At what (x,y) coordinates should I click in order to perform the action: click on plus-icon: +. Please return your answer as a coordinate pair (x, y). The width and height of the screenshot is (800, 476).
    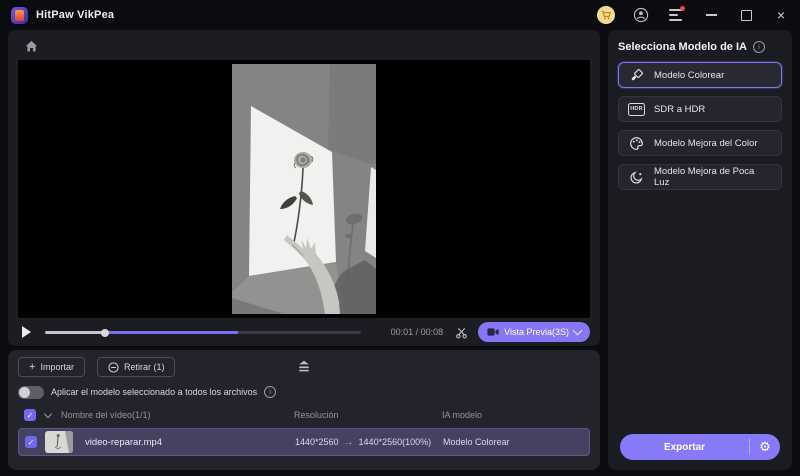
    Looking at the image, I should click on (32, 366).